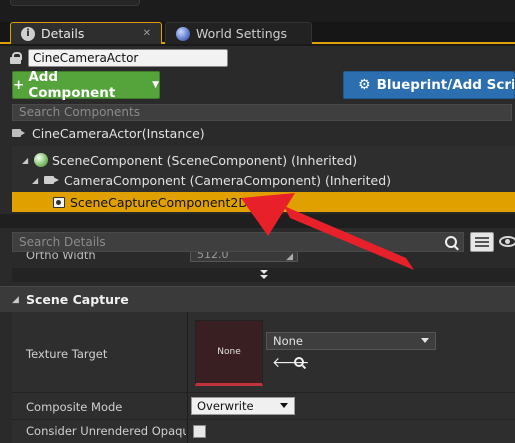 This screenshot has width=515, height=443. What do you see at coordinates (288, 341) in the screenshot?
I see `texture-target-value: None` at bounding box center [288, 341].